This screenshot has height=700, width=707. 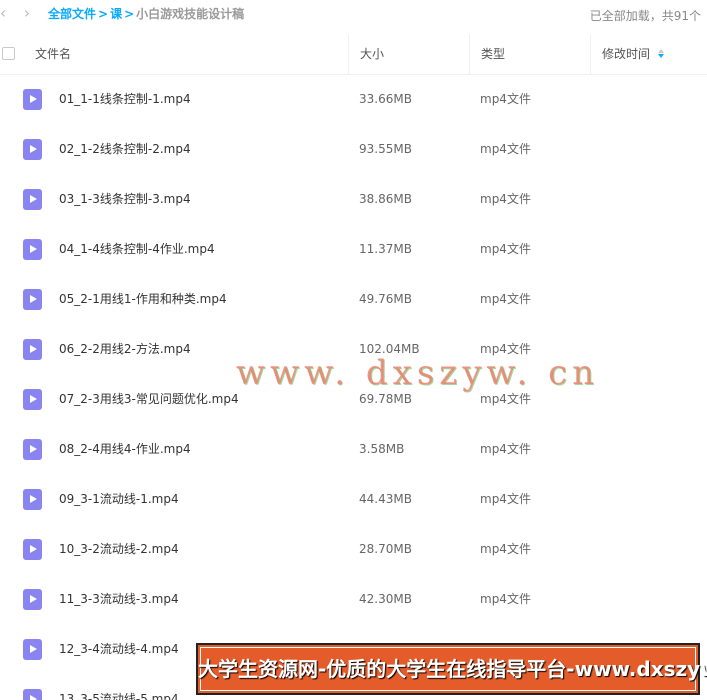 What do you see at coordinates (190, 14) in the screenshot?
I see `breadcrumb-current: 小白游戏技能设计稿` at bounding box center [190, 14].